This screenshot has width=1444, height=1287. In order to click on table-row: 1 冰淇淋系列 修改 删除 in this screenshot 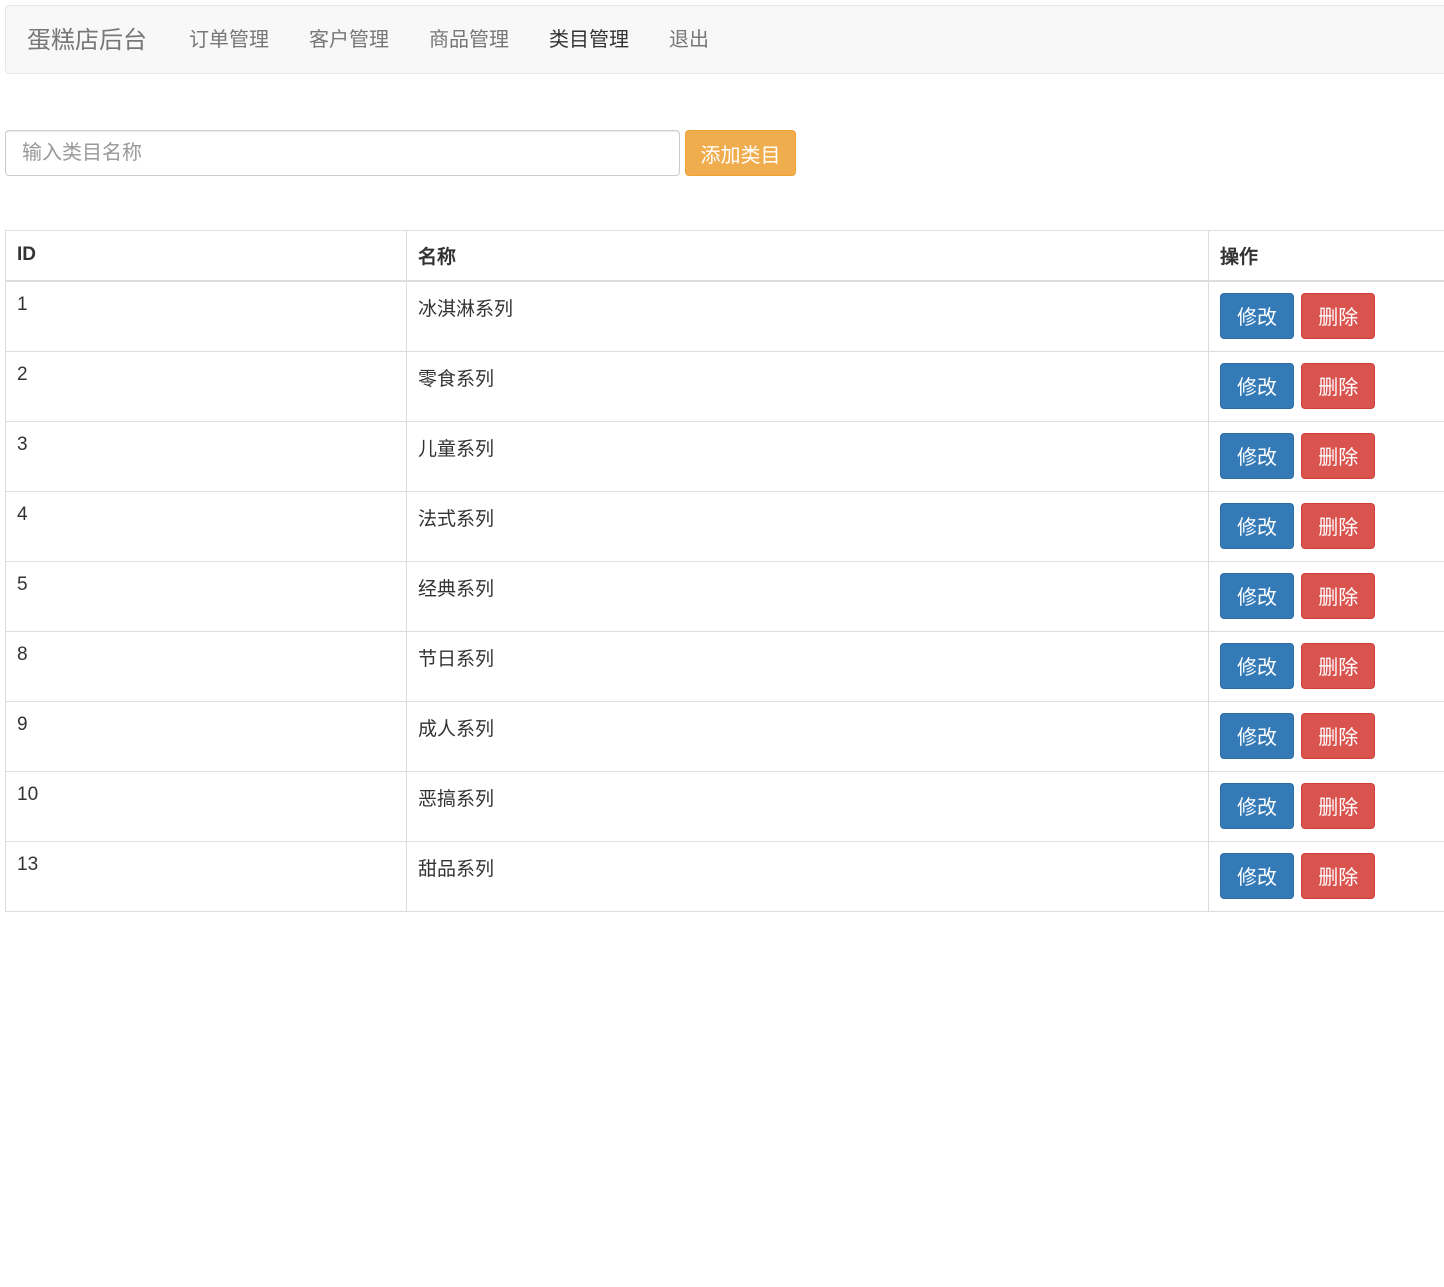, I will do `click(724, 316)`.